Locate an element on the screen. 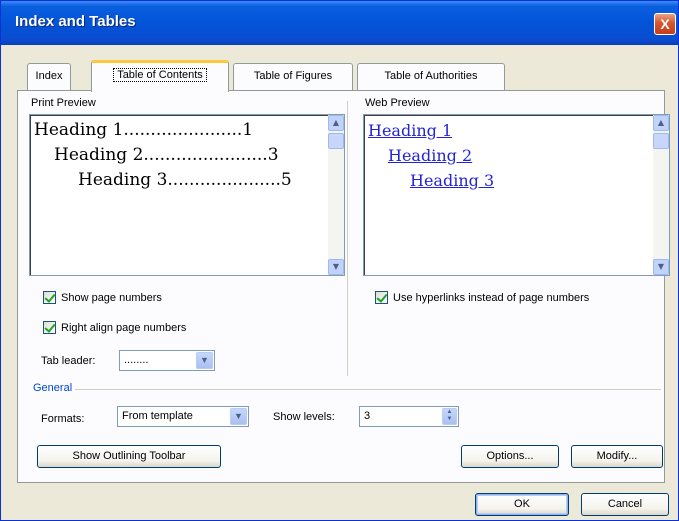 This screenshot has width=679, height=521. close-icon: X is located at coordinates (665, 24).